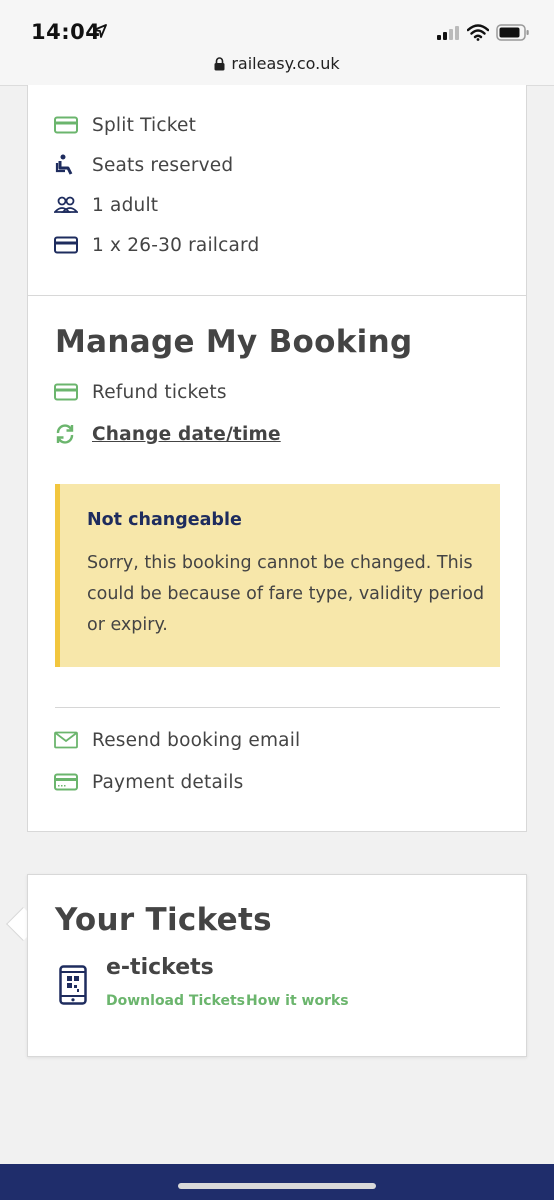 This screenshot has height=1200, width=554. I want to click on summary-item-label: Seats reserved, so click(163, 165).